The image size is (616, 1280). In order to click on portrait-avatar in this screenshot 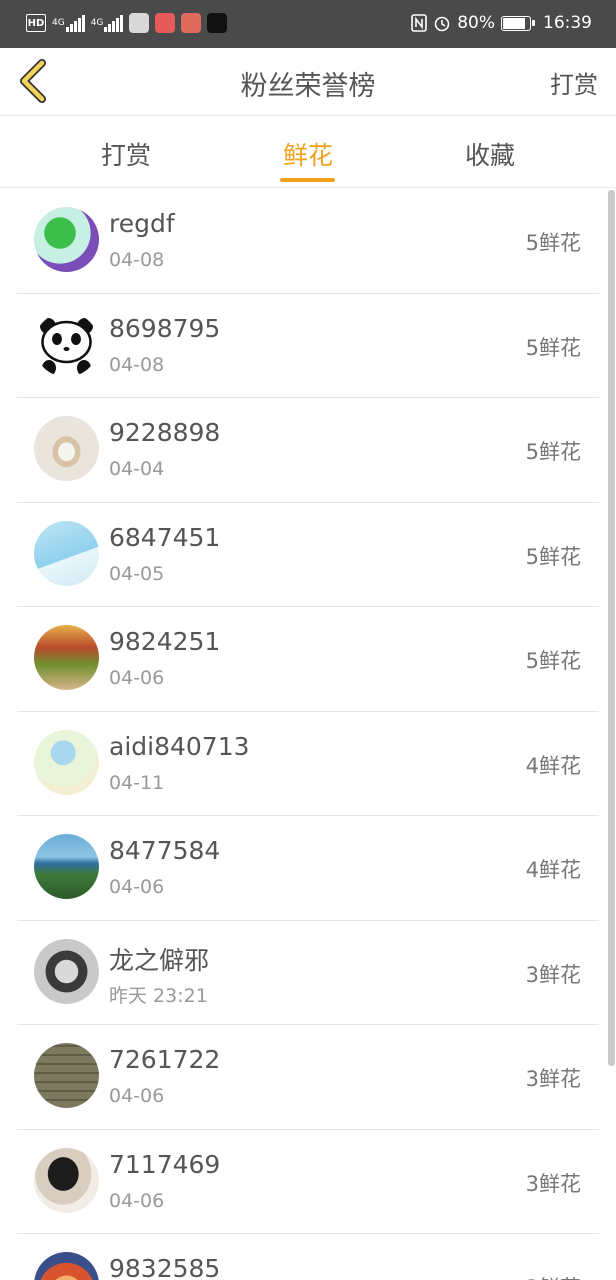, I will do `click(66, 1180)`.